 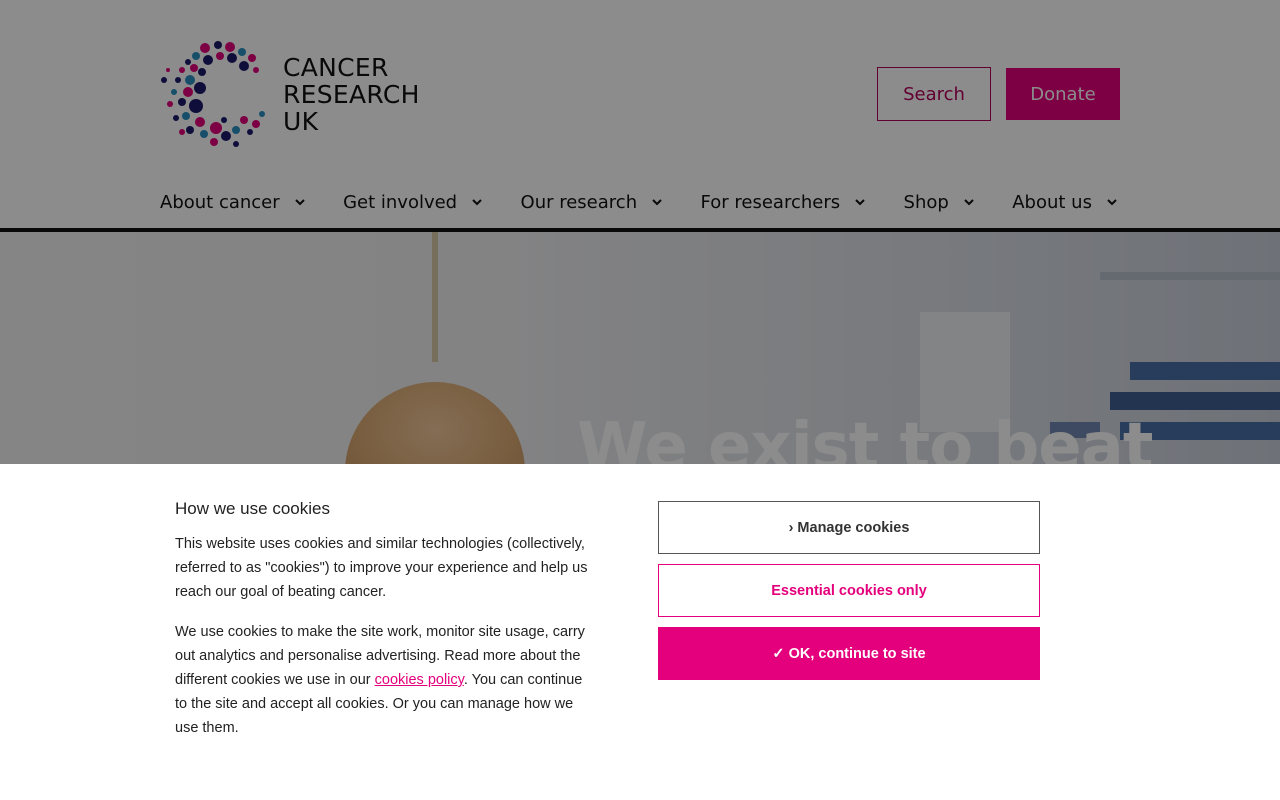 What do you see at coordinates (419, 680) in the screenshot?
I see `cookies-policy-link: cookies policy` at bounding box center [419, 680].